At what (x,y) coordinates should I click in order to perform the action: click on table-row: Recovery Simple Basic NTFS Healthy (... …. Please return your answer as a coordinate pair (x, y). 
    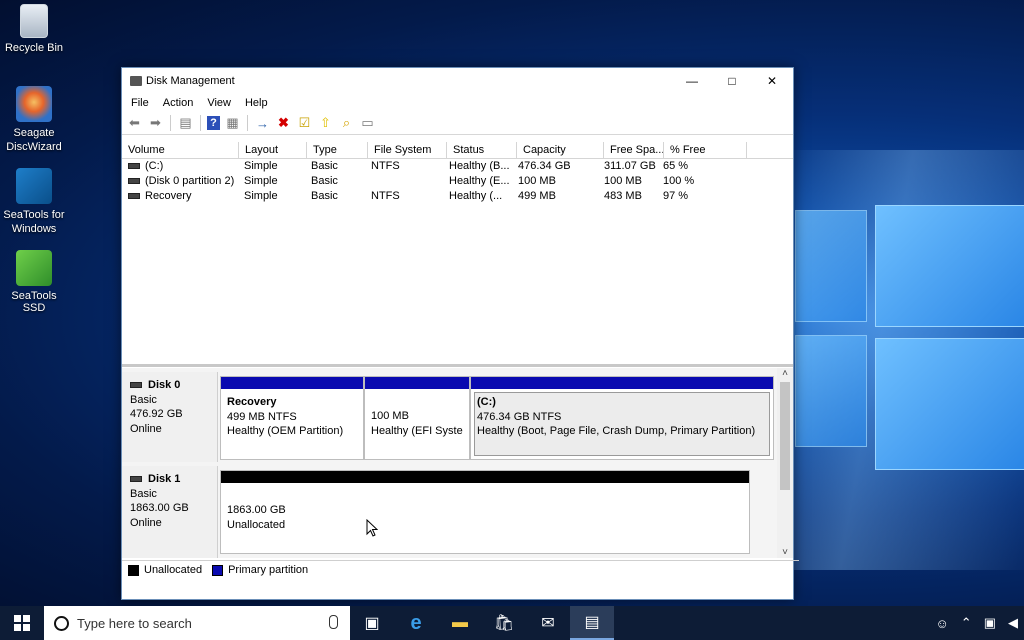
    Looking at the image, I should click on (457, 196).